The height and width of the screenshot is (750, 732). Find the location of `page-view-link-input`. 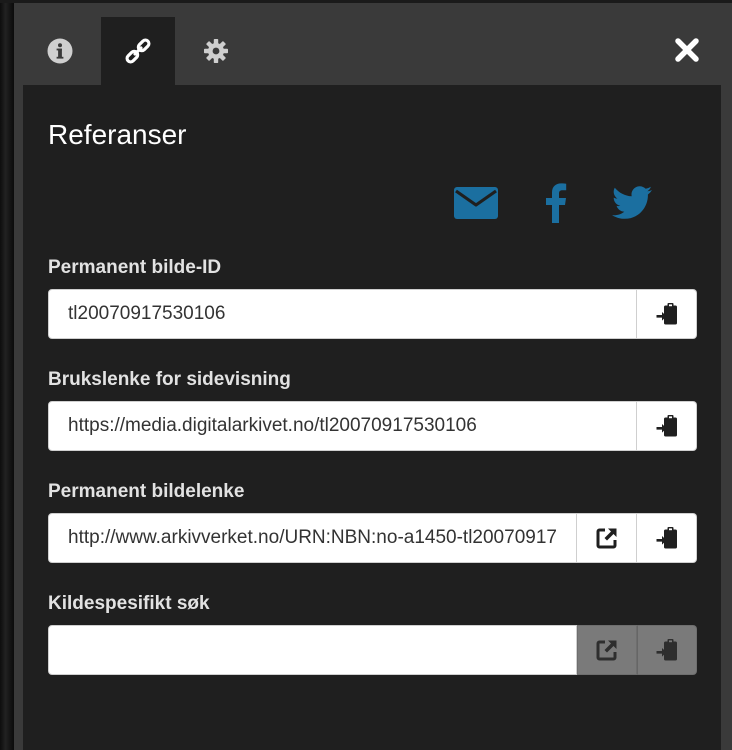

page-view-link-input is located at coordinates (342, 426).